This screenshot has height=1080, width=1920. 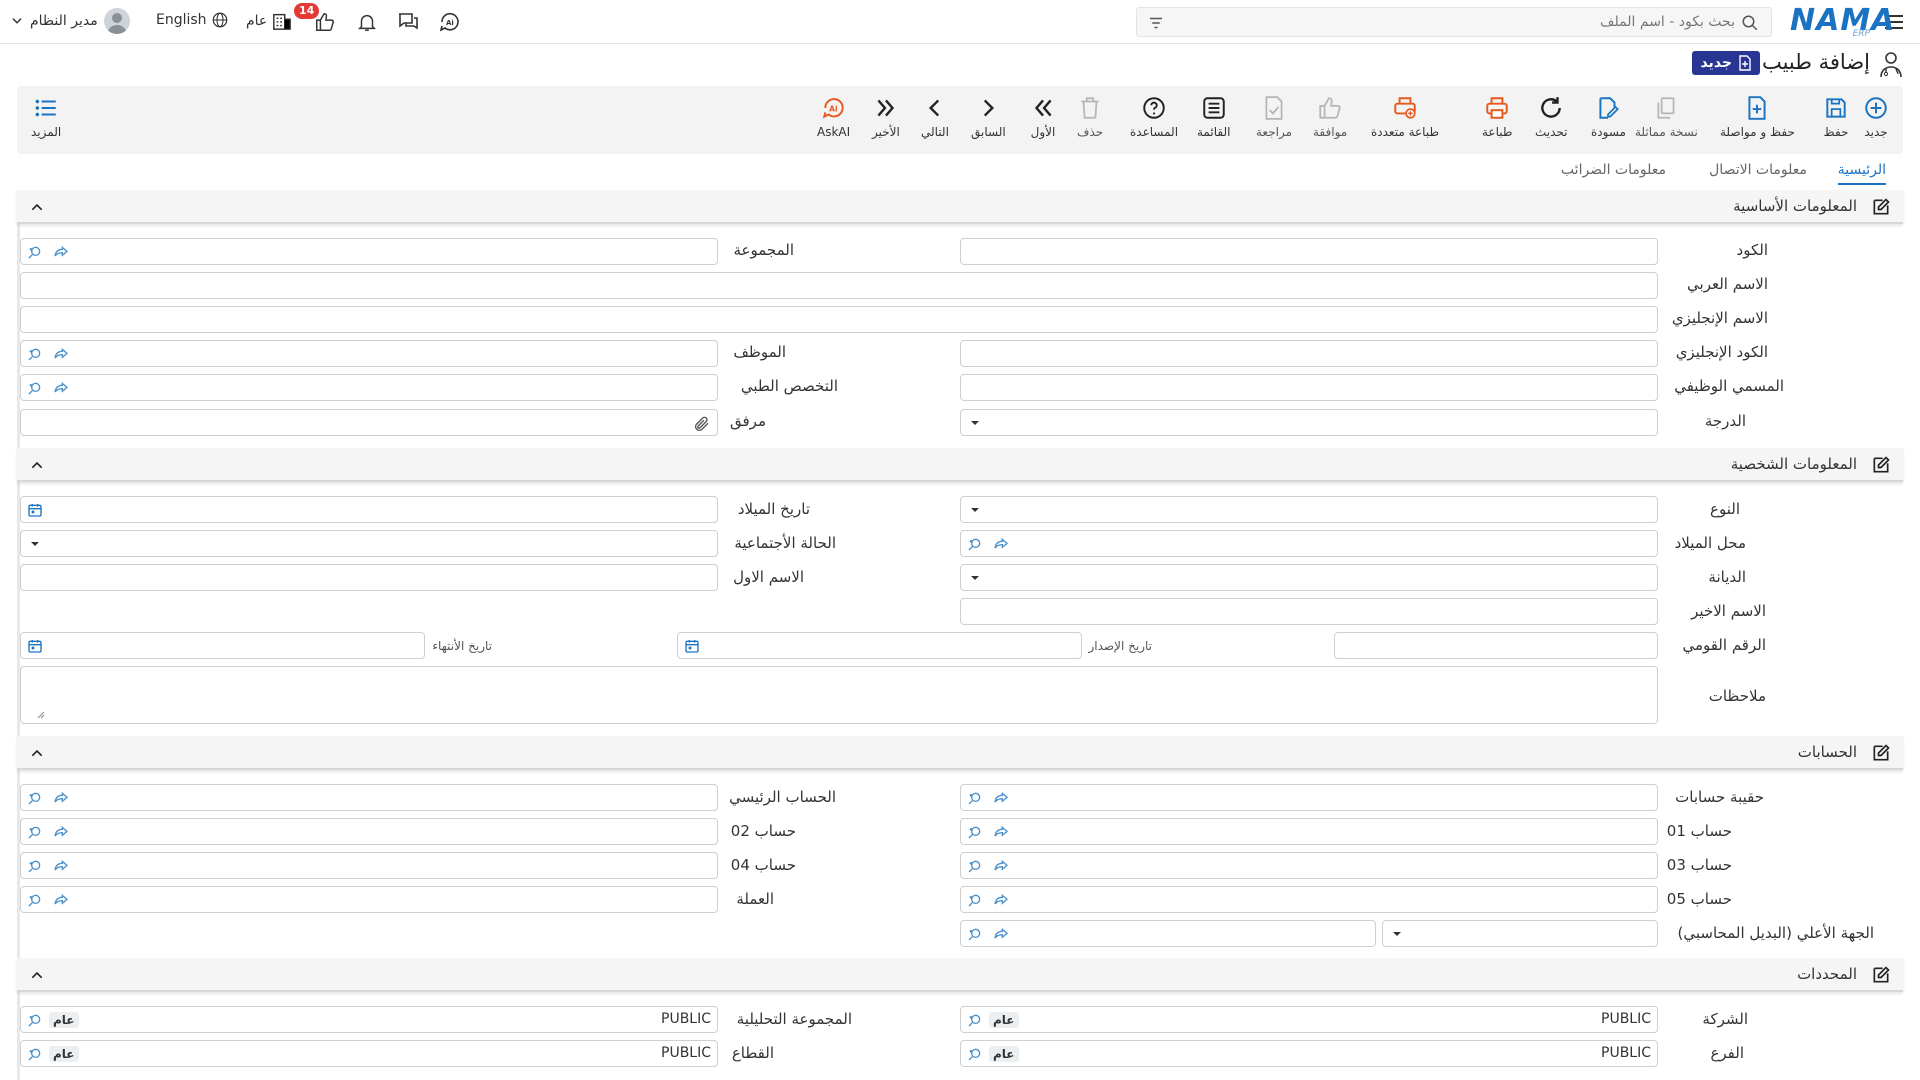 I want to click on draft-button: مسودة, so click(x=1608, y=122).